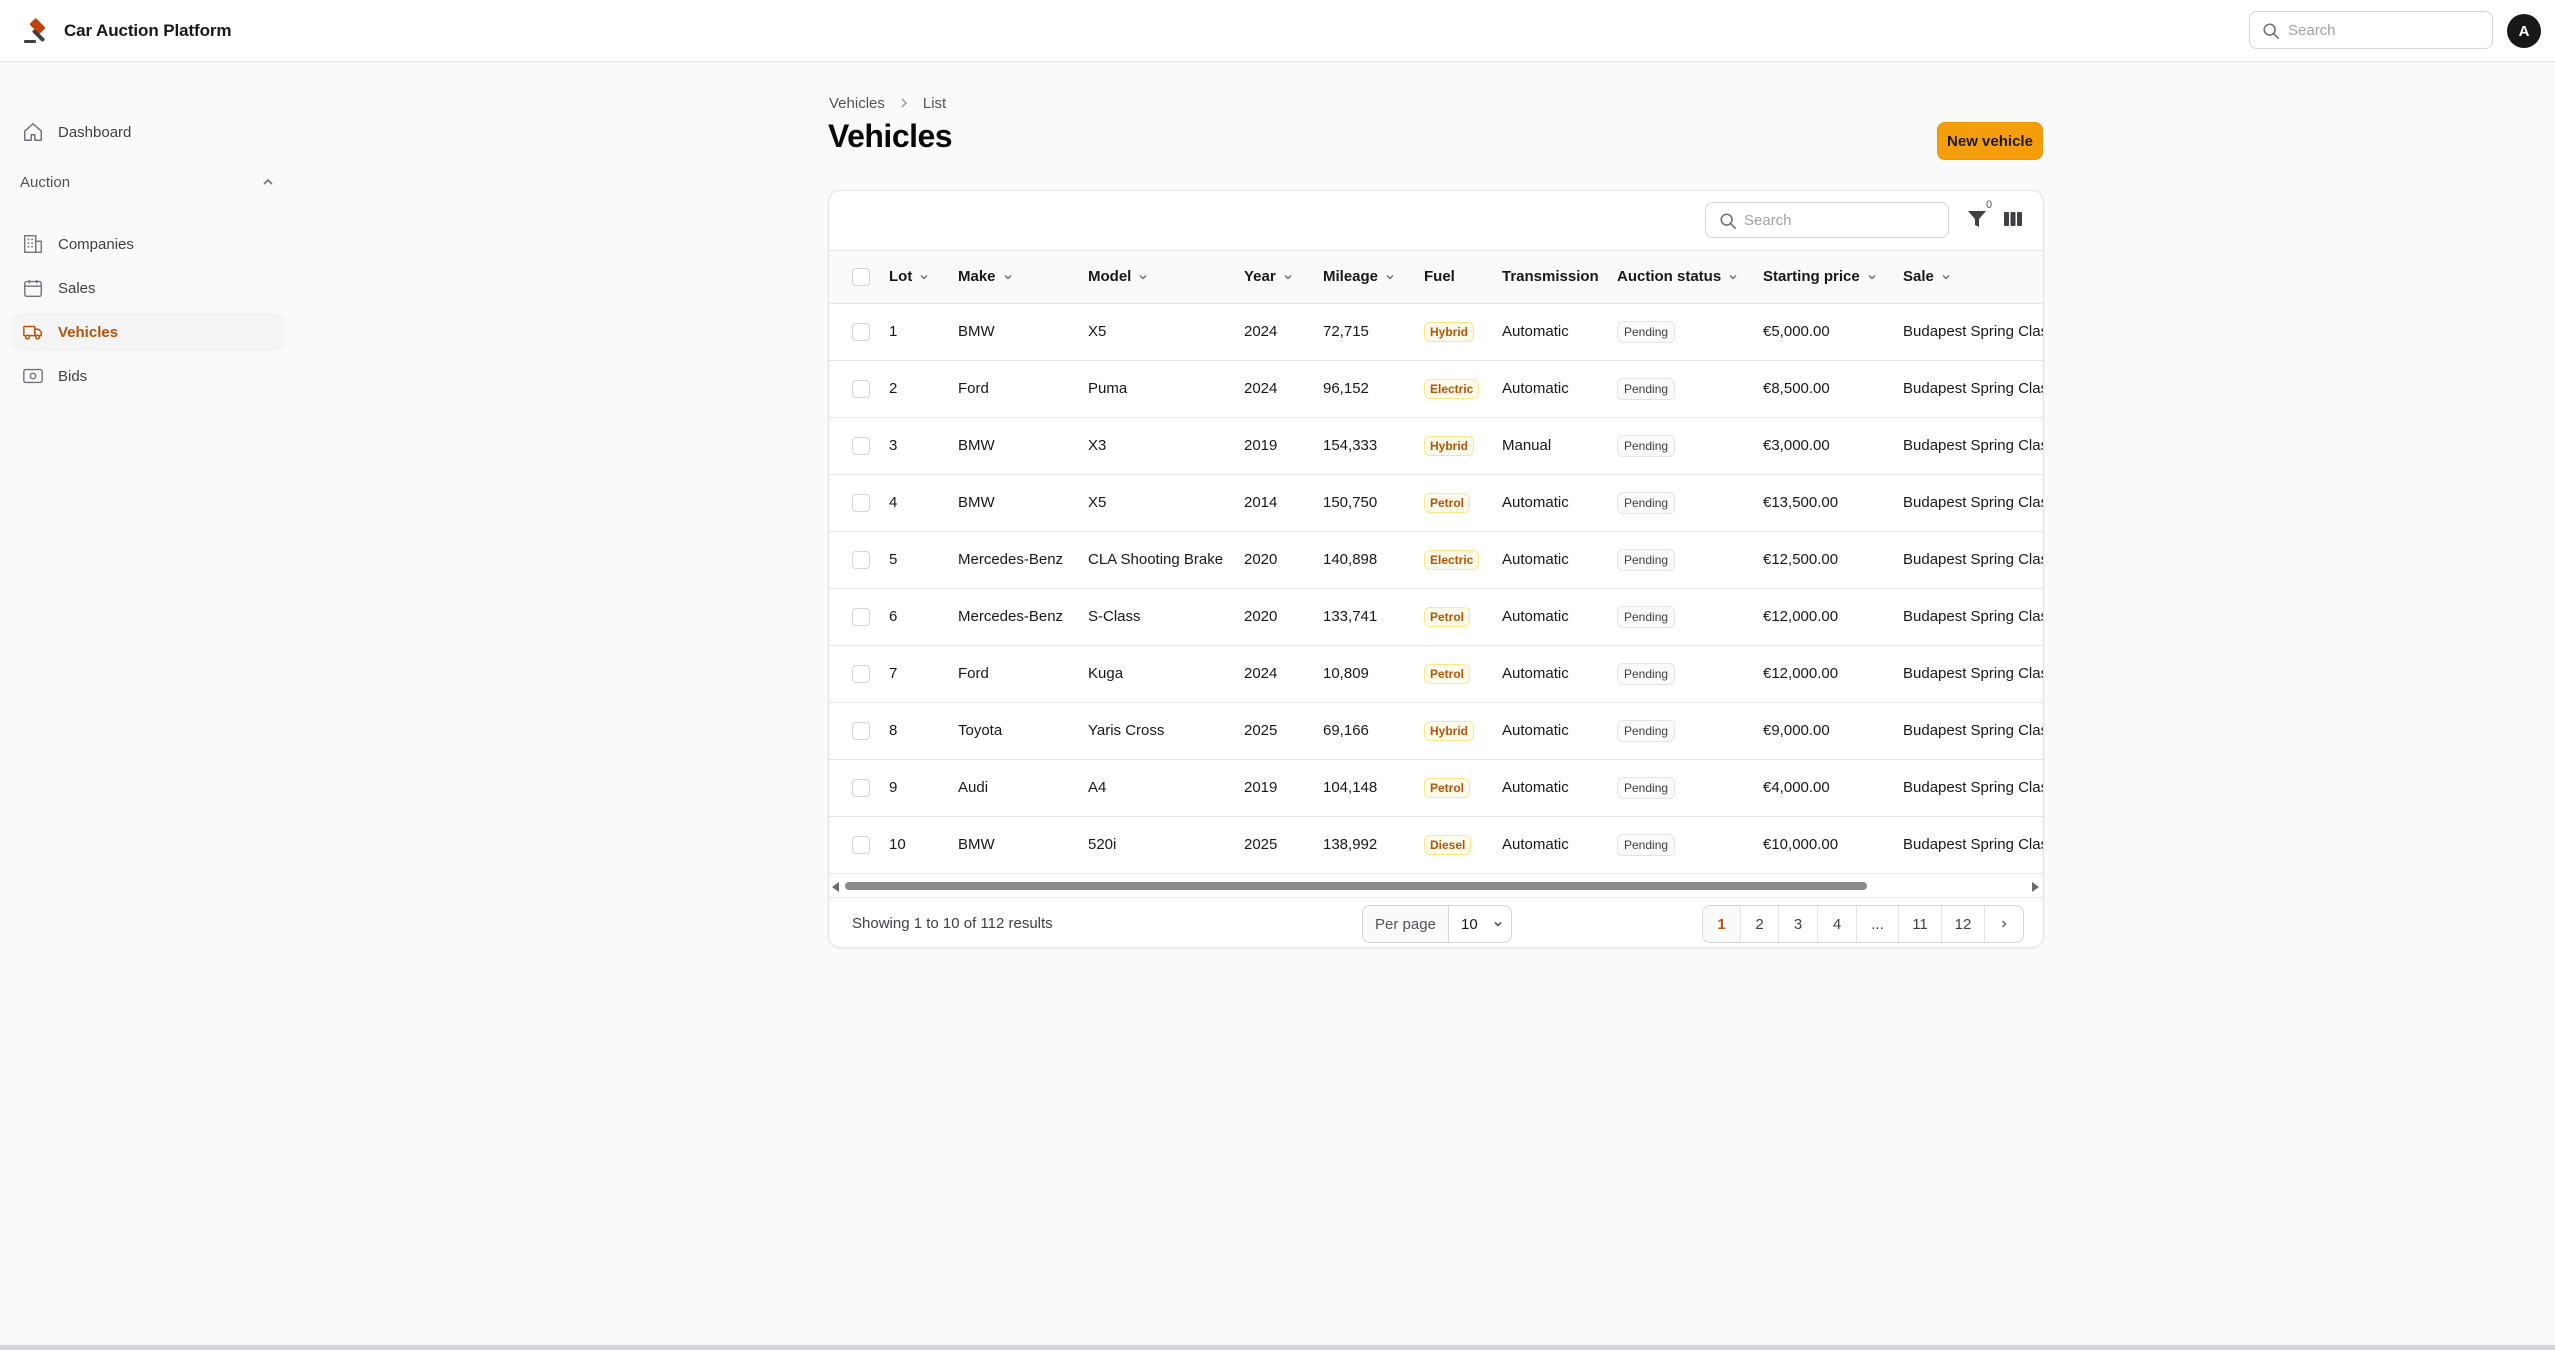  I want to click on per-page-label: Per page, so click(1406, 924).